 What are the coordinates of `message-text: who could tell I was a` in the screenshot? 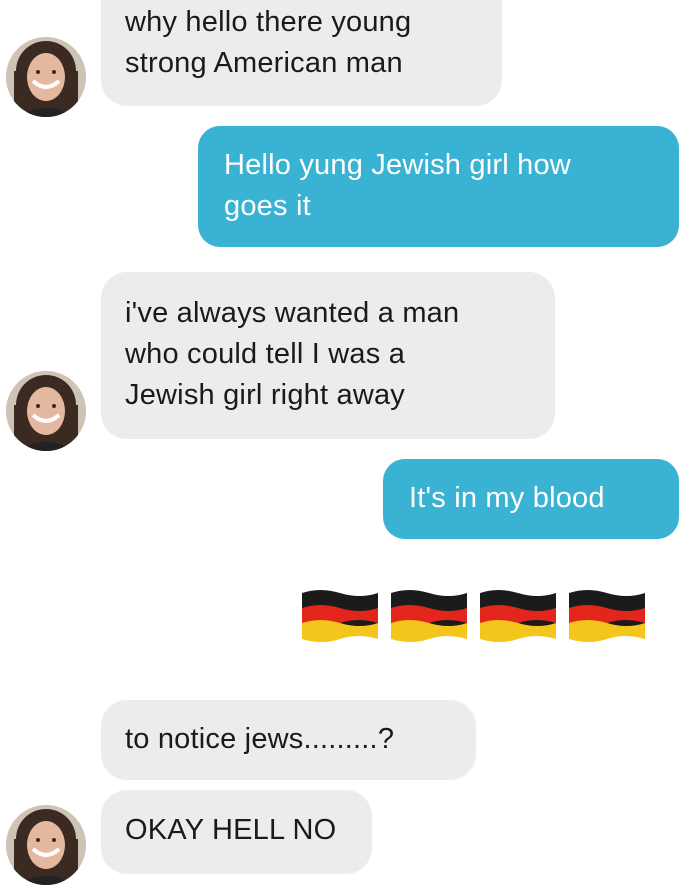 It's located at (265, 354).